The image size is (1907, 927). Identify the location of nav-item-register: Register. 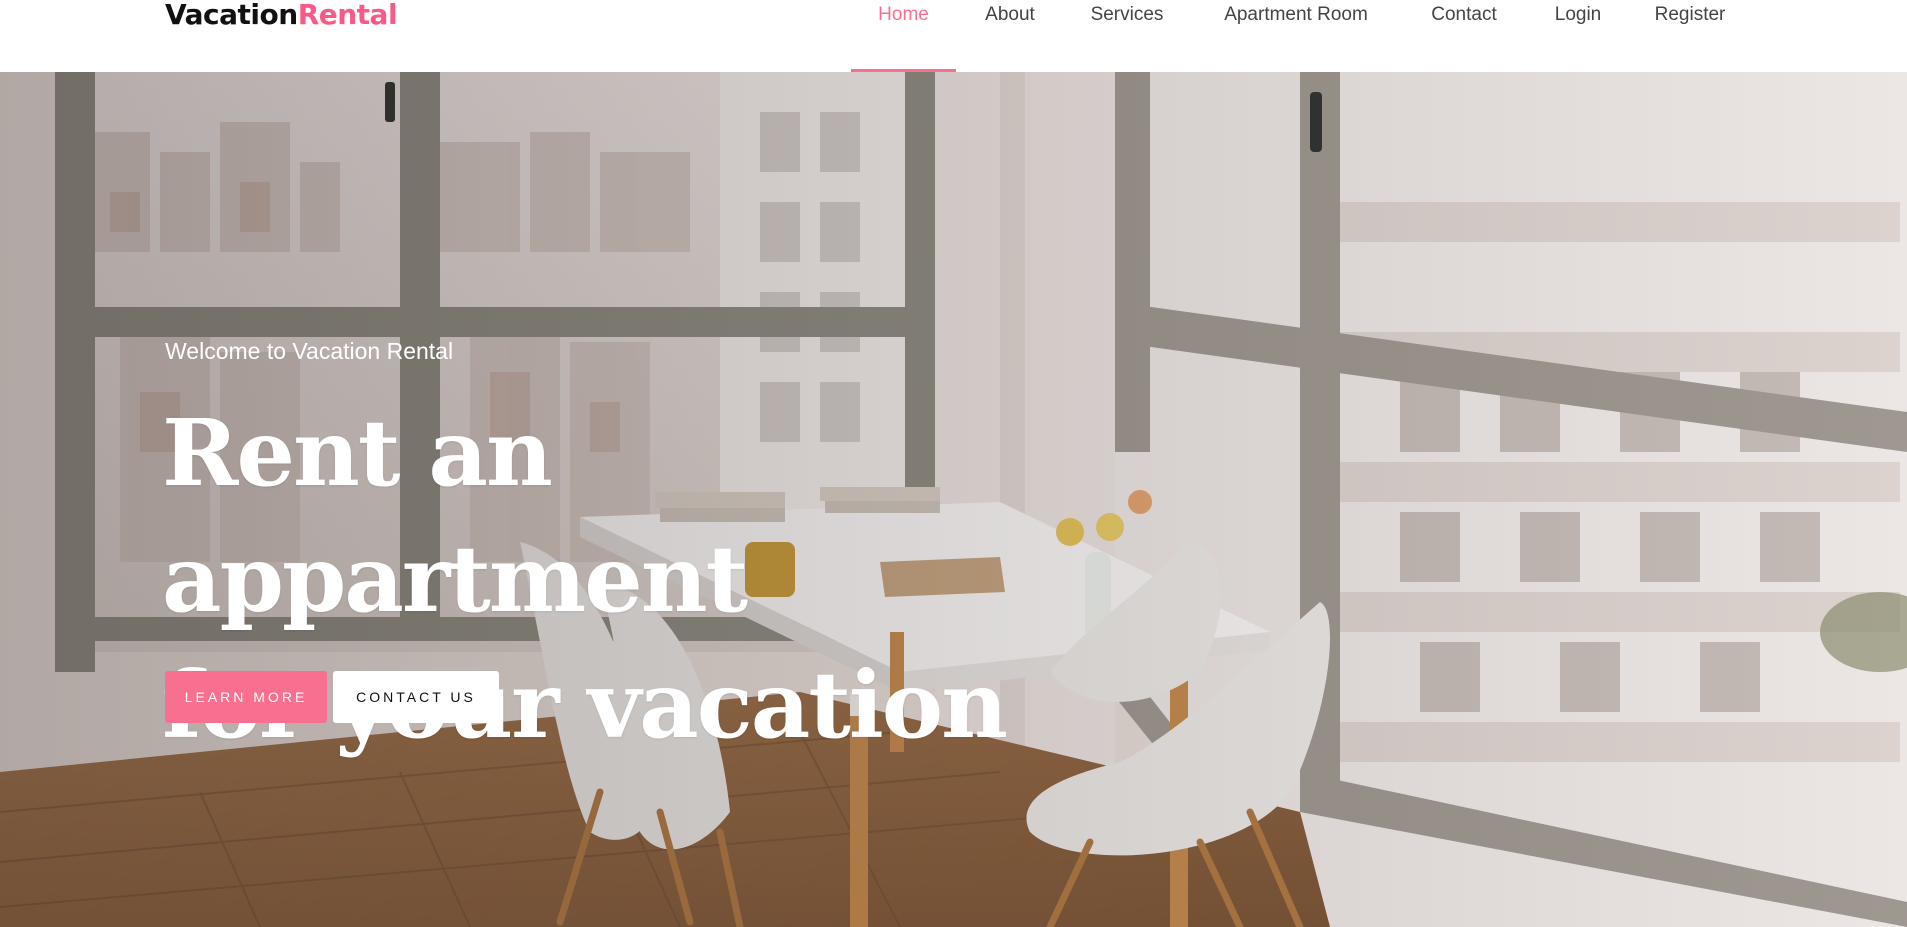
(1690, 36).